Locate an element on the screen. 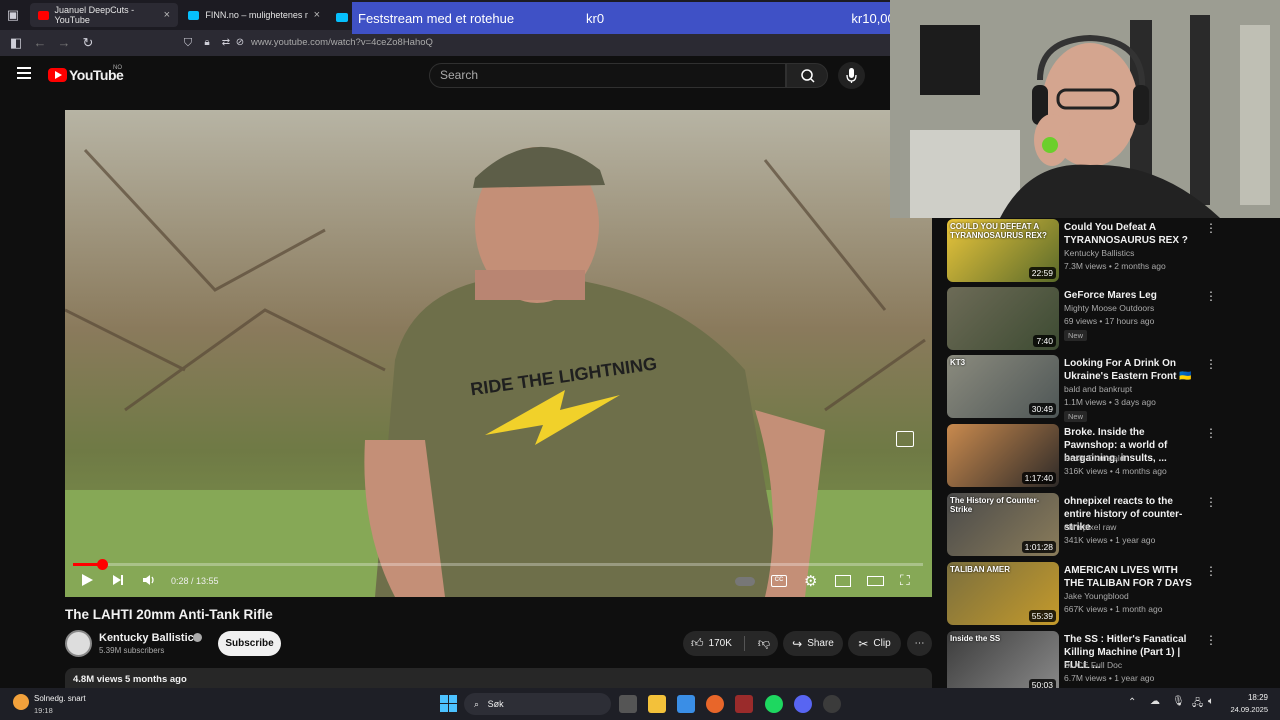  obs-app-icon is located at coordinates (744, 704).